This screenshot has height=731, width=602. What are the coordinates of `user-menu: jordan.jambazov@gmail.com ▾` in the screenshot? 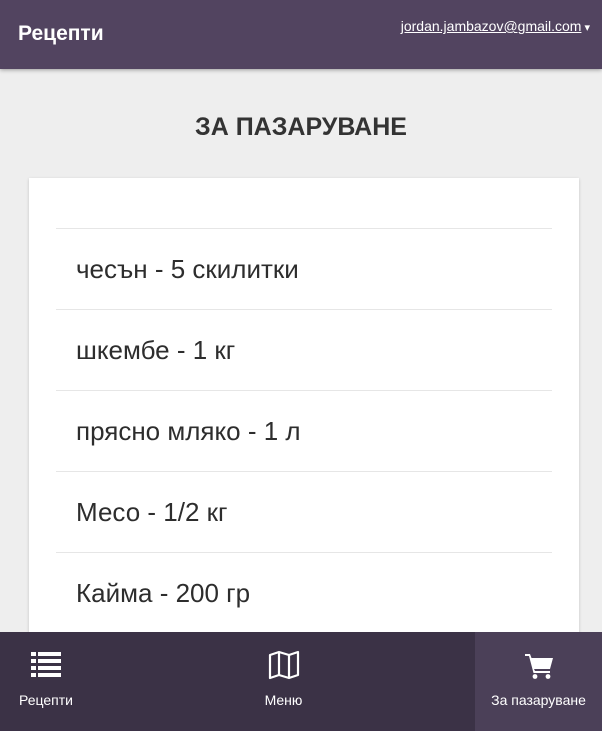 It's located at (495, 27).